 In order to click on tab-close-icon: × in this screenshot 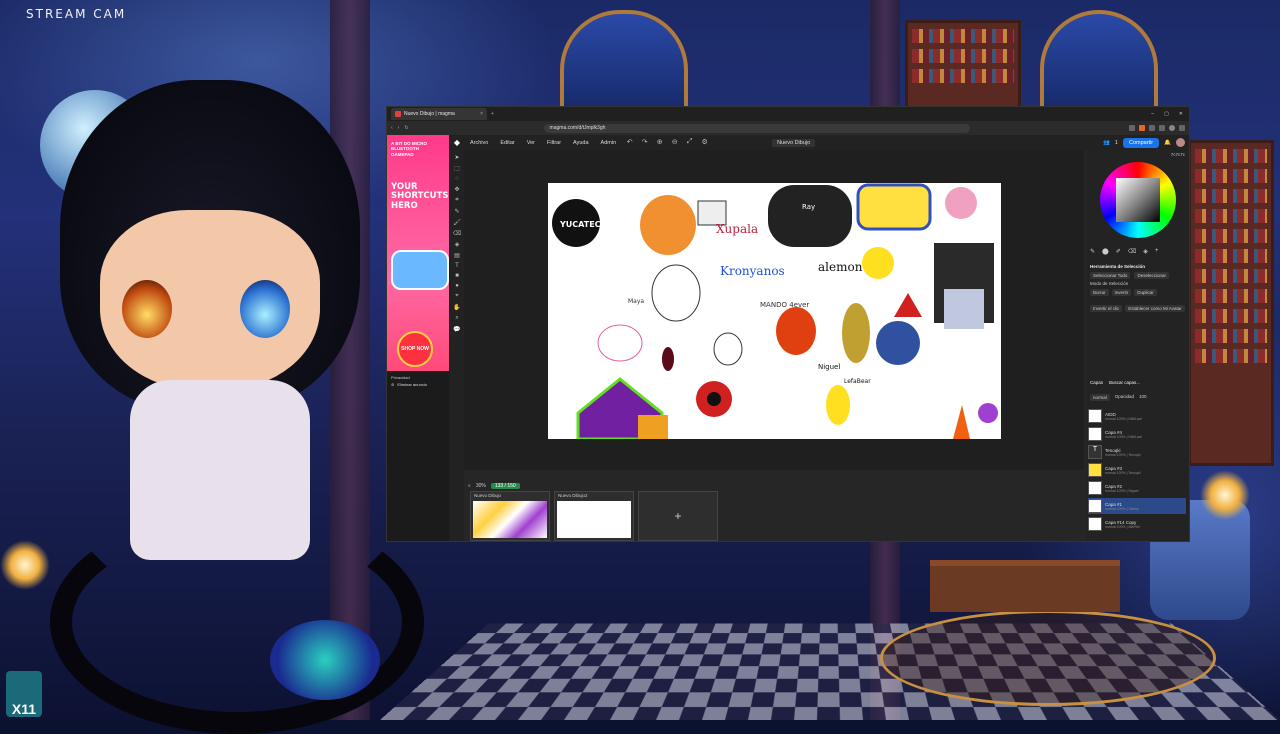, I will do `click(481, 114)`.